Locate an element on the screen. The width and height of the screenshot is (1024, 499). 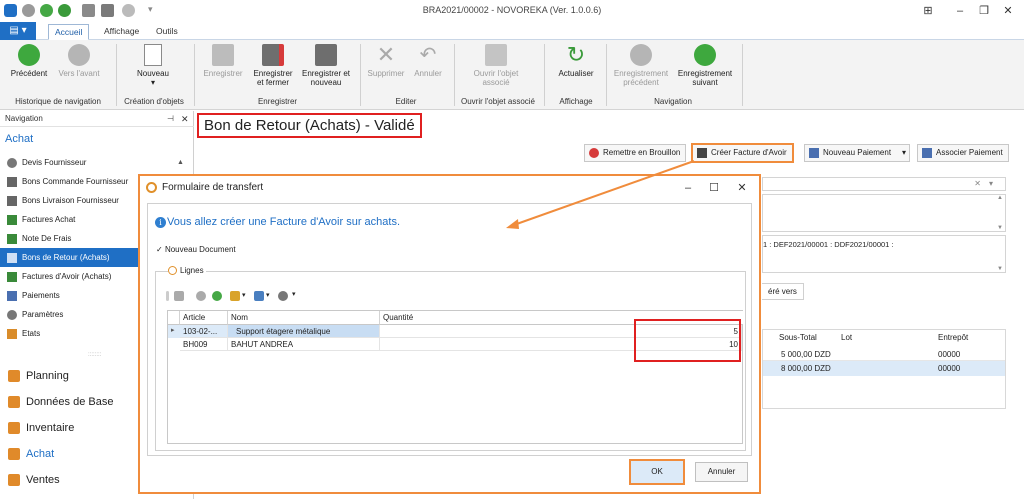
window-title: BRA2021/00002 - NOVOREKA (Ver. 1.0.0.6) is located at coordinates (512, 10).